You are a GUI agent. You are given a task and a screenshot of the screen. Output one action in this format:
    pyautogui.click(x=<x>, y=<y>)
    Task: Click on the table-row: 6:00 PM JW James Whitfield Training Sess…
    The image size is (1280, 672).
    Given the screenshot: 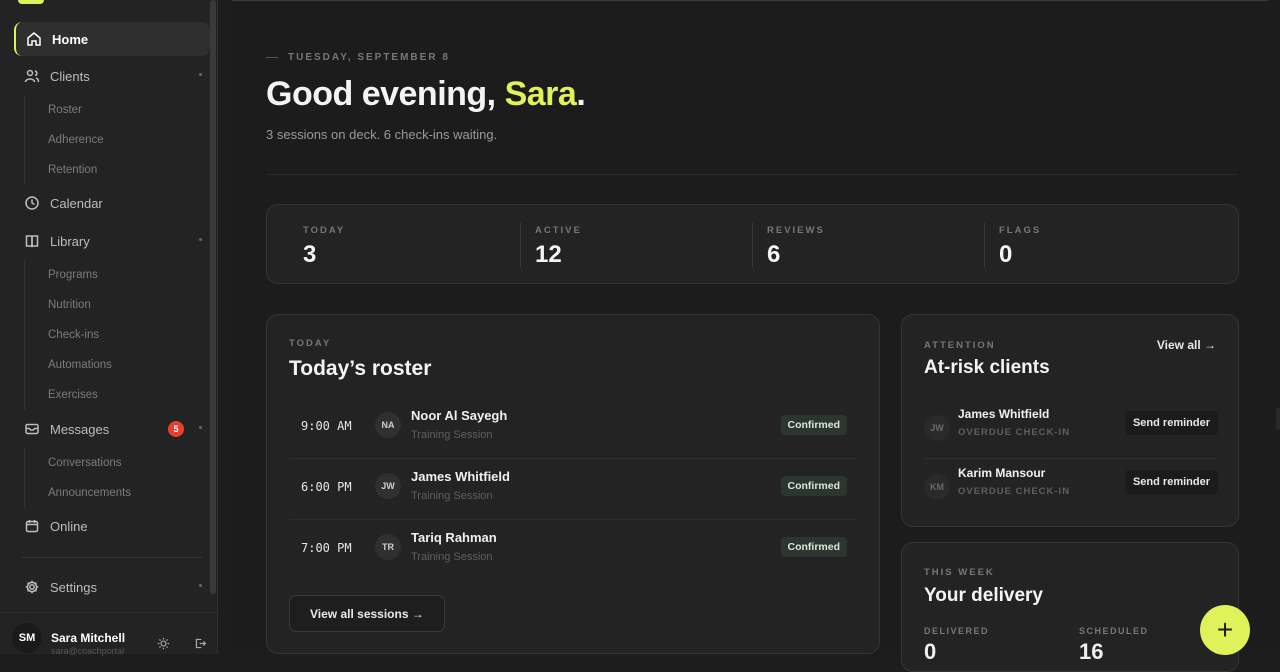 What is the action you would take?
    pyautogui.click(x=573, y=489)
    